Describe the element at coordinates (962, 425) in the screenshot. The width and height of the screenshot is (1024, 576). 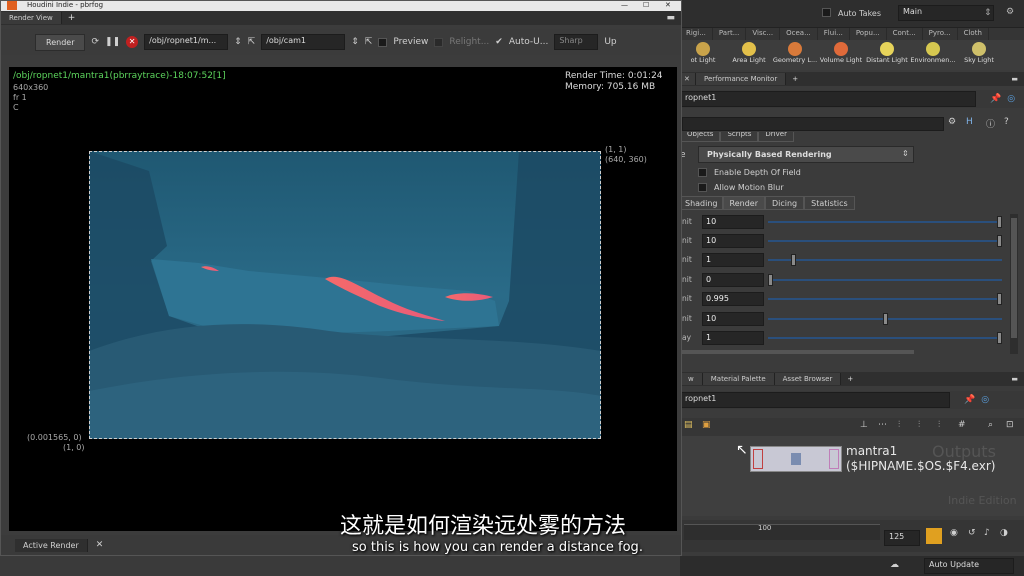
I see `grid-icon: #` at that location.